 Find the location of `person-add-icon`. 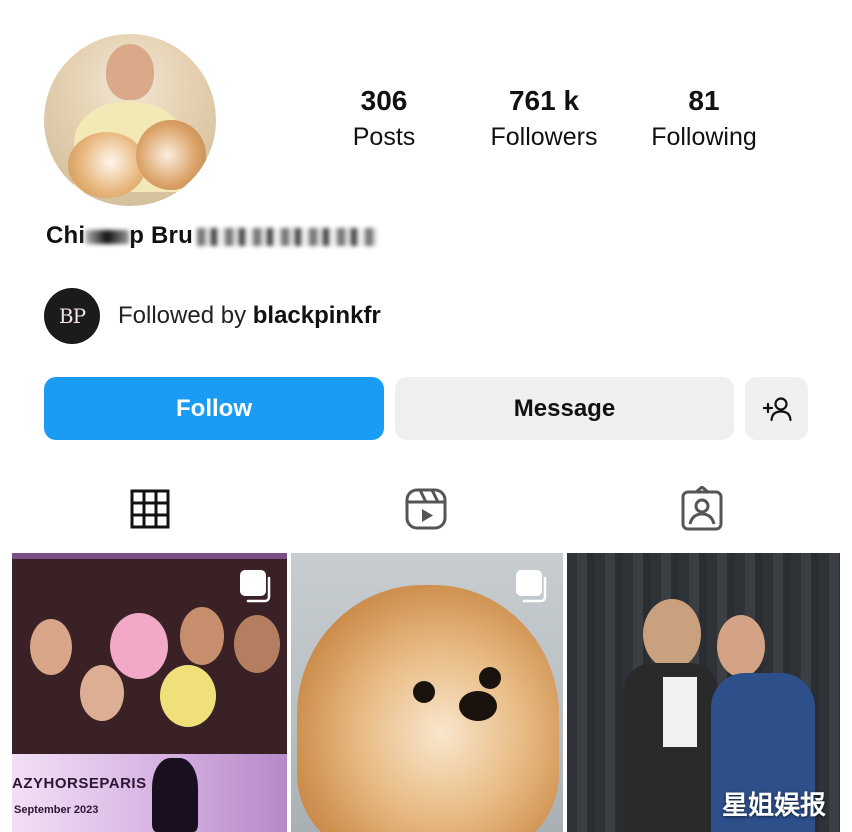

person-add-icon is located at coordinates (777, 408).